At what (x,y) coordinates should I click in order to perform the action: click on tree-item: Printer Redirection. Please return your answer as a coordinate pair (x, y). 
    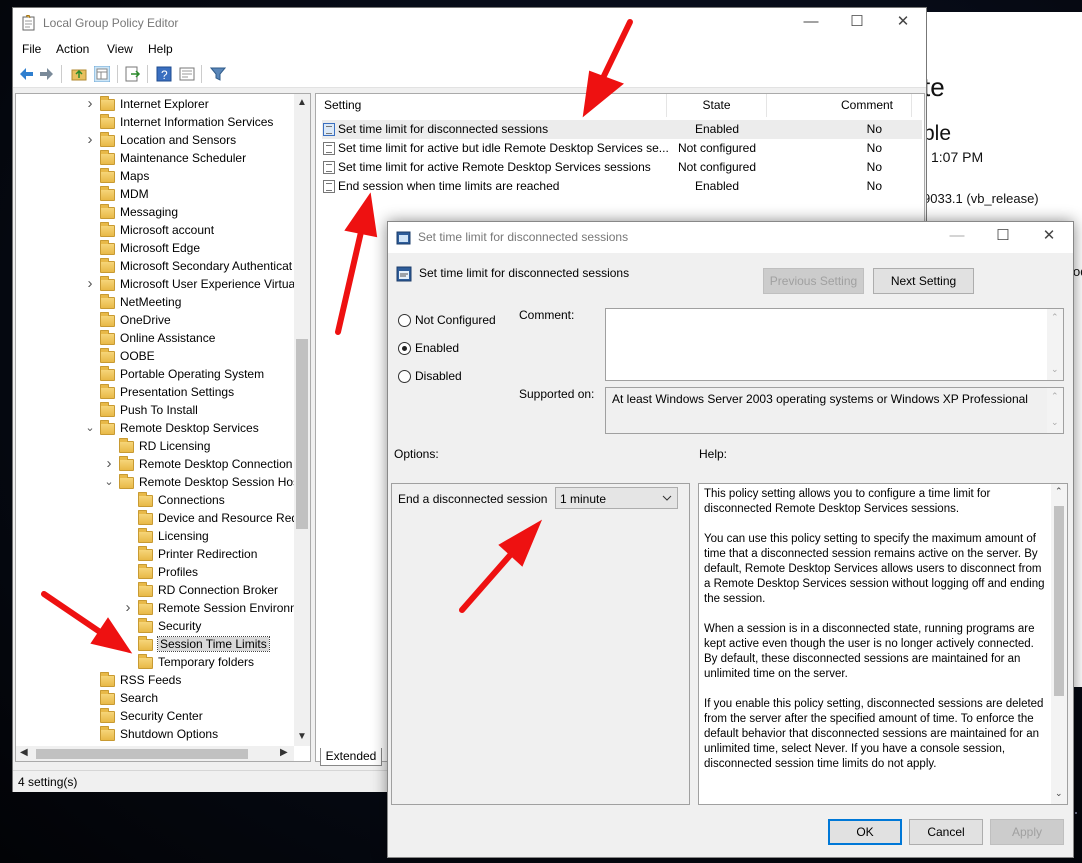
    Looking at the image, I should click on (190, 554).